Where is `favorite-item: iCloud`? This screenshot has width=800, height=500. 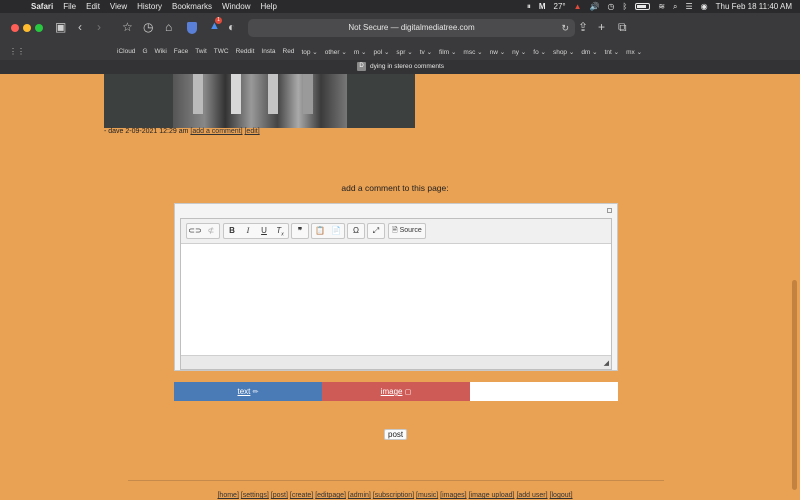 favorite-item: iCloud is located at coordinates (126, 51).